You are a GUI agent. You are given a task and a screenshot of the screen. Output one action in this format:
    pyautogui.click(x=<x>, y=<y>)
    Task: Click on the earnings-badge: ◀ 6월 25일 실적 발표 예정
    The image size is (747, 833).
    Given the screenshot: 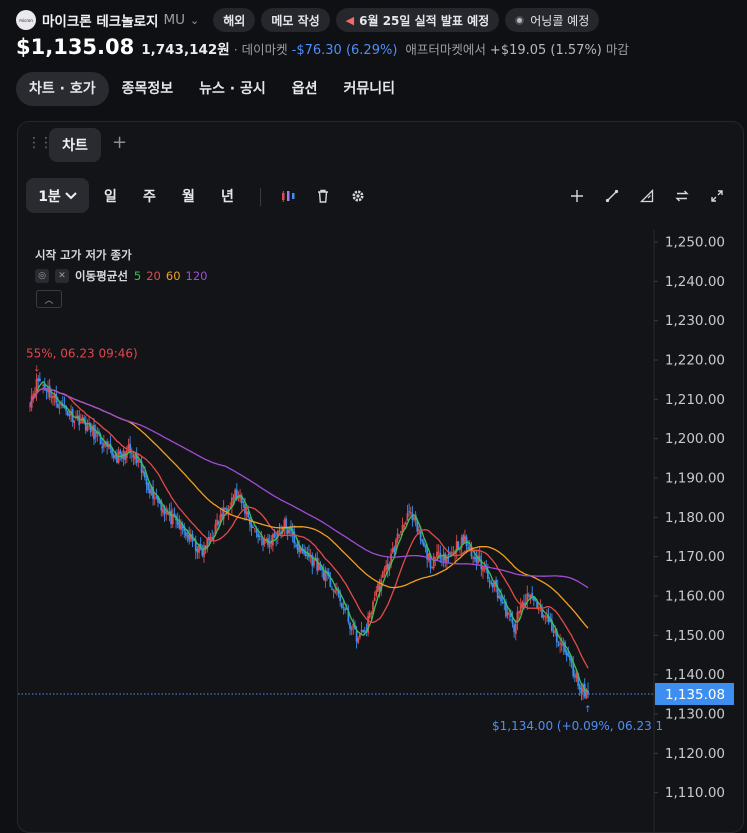 What is the action you would take?
    pyautogui.click(x=417, y=20)
    